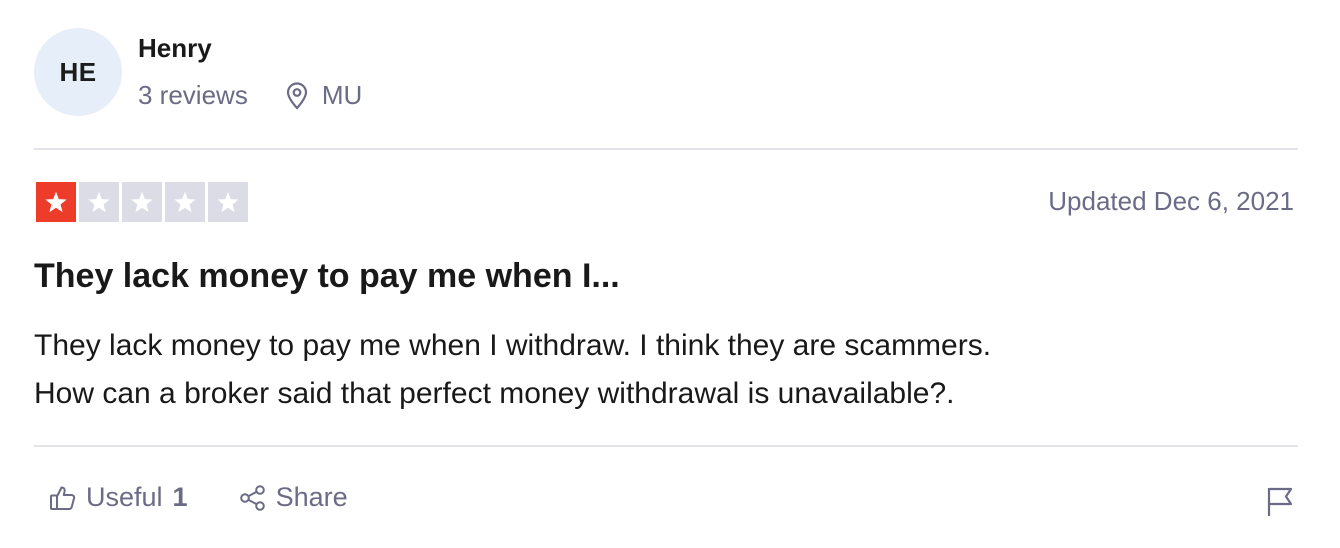 The height and width of the screenshot is (548, 1340). Describe the element at coordinates (78, 72) in the screenshot. I see `avatar: HE` at that location.